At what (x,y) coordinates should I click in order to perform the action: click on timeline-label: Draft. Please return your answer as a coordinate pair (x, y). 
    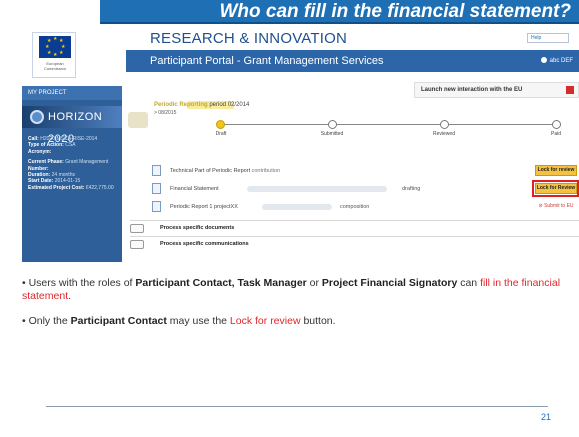
    Looking at the image, I should click on (221, 134).